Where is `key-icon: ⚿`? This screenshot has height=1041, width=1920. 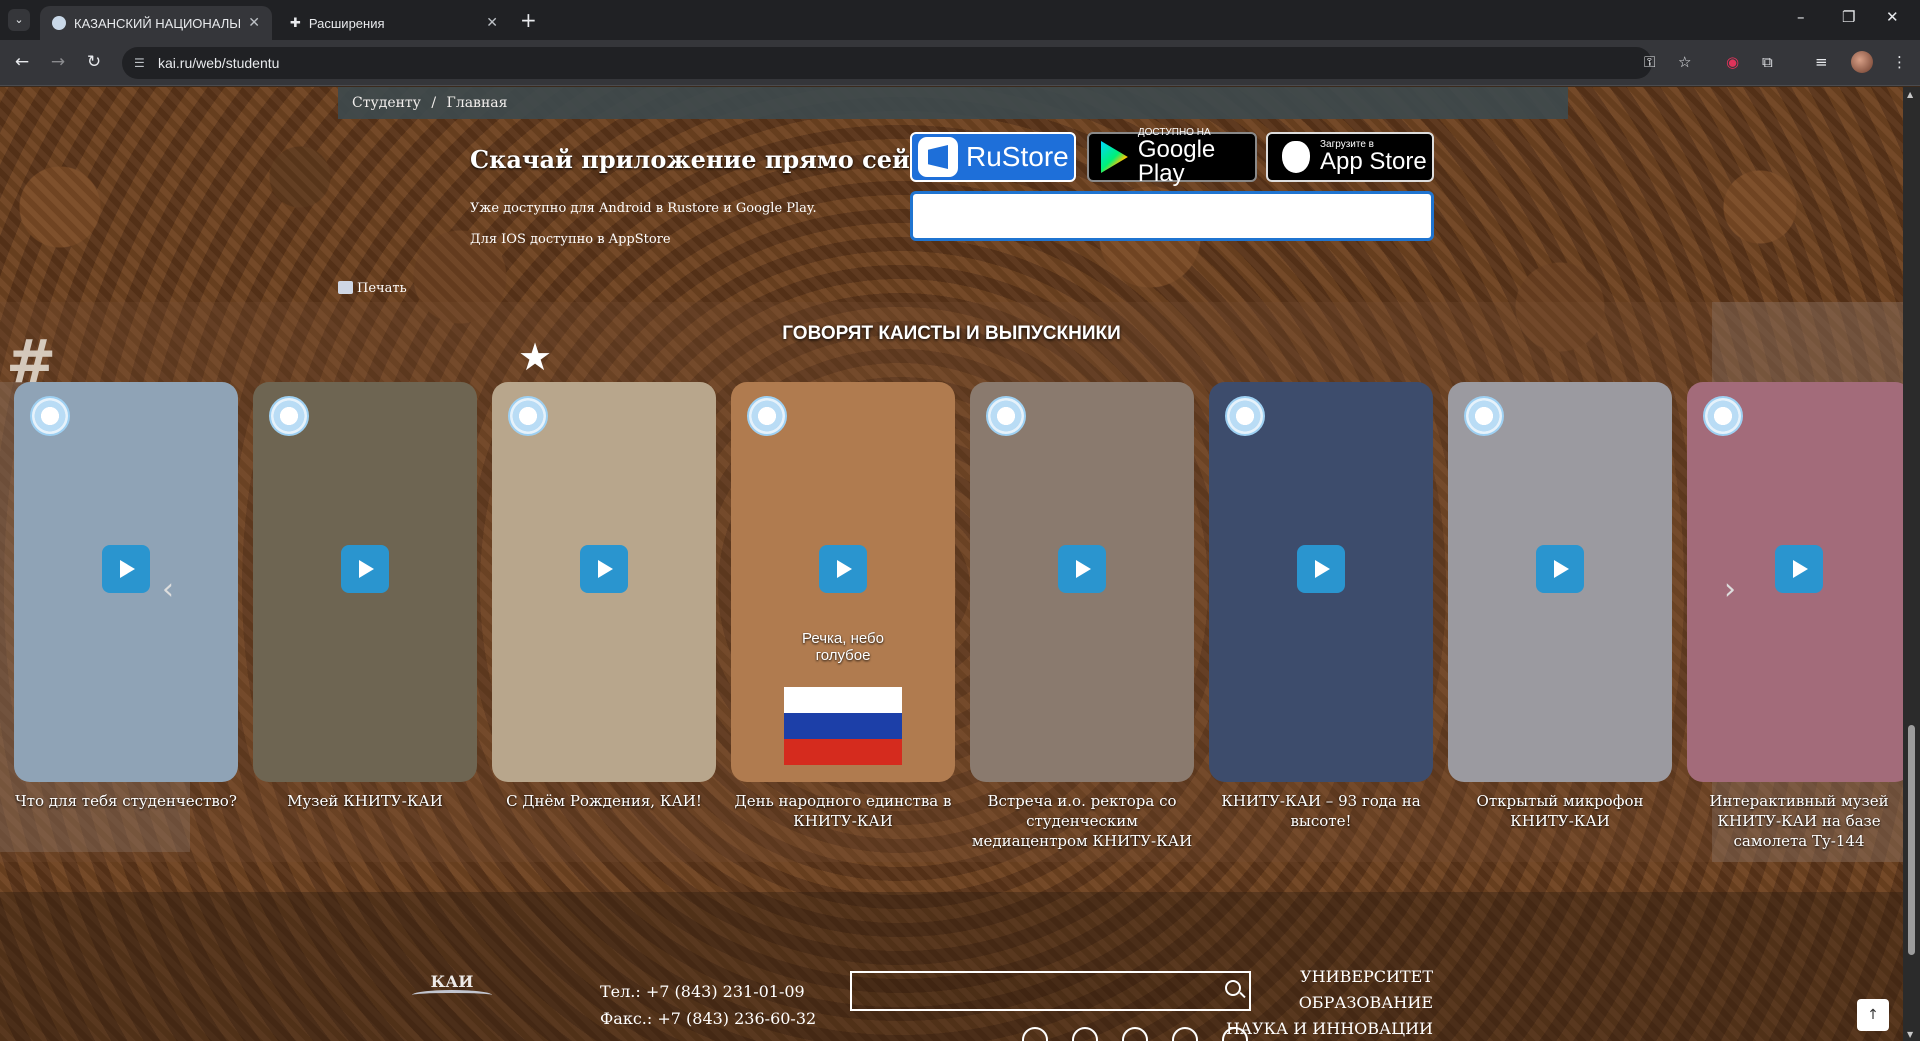 key-icon: ⚿ is located at coordinates (1649, 62).